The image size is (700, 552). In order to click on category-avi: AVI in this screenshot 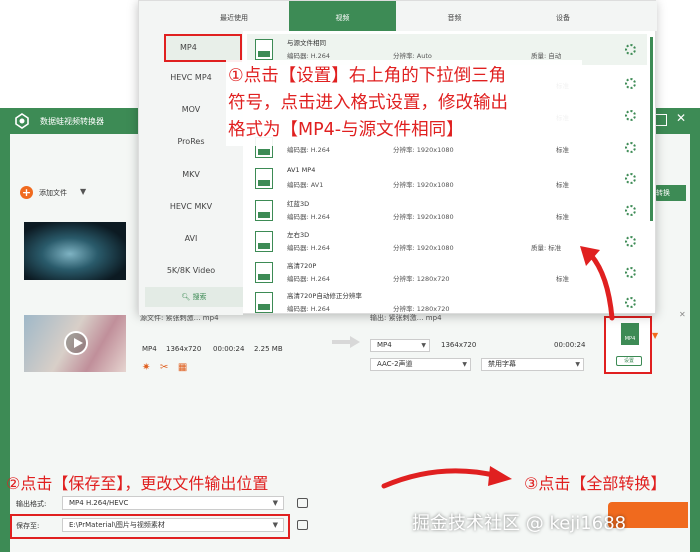, I will do `click(191, 239)`.